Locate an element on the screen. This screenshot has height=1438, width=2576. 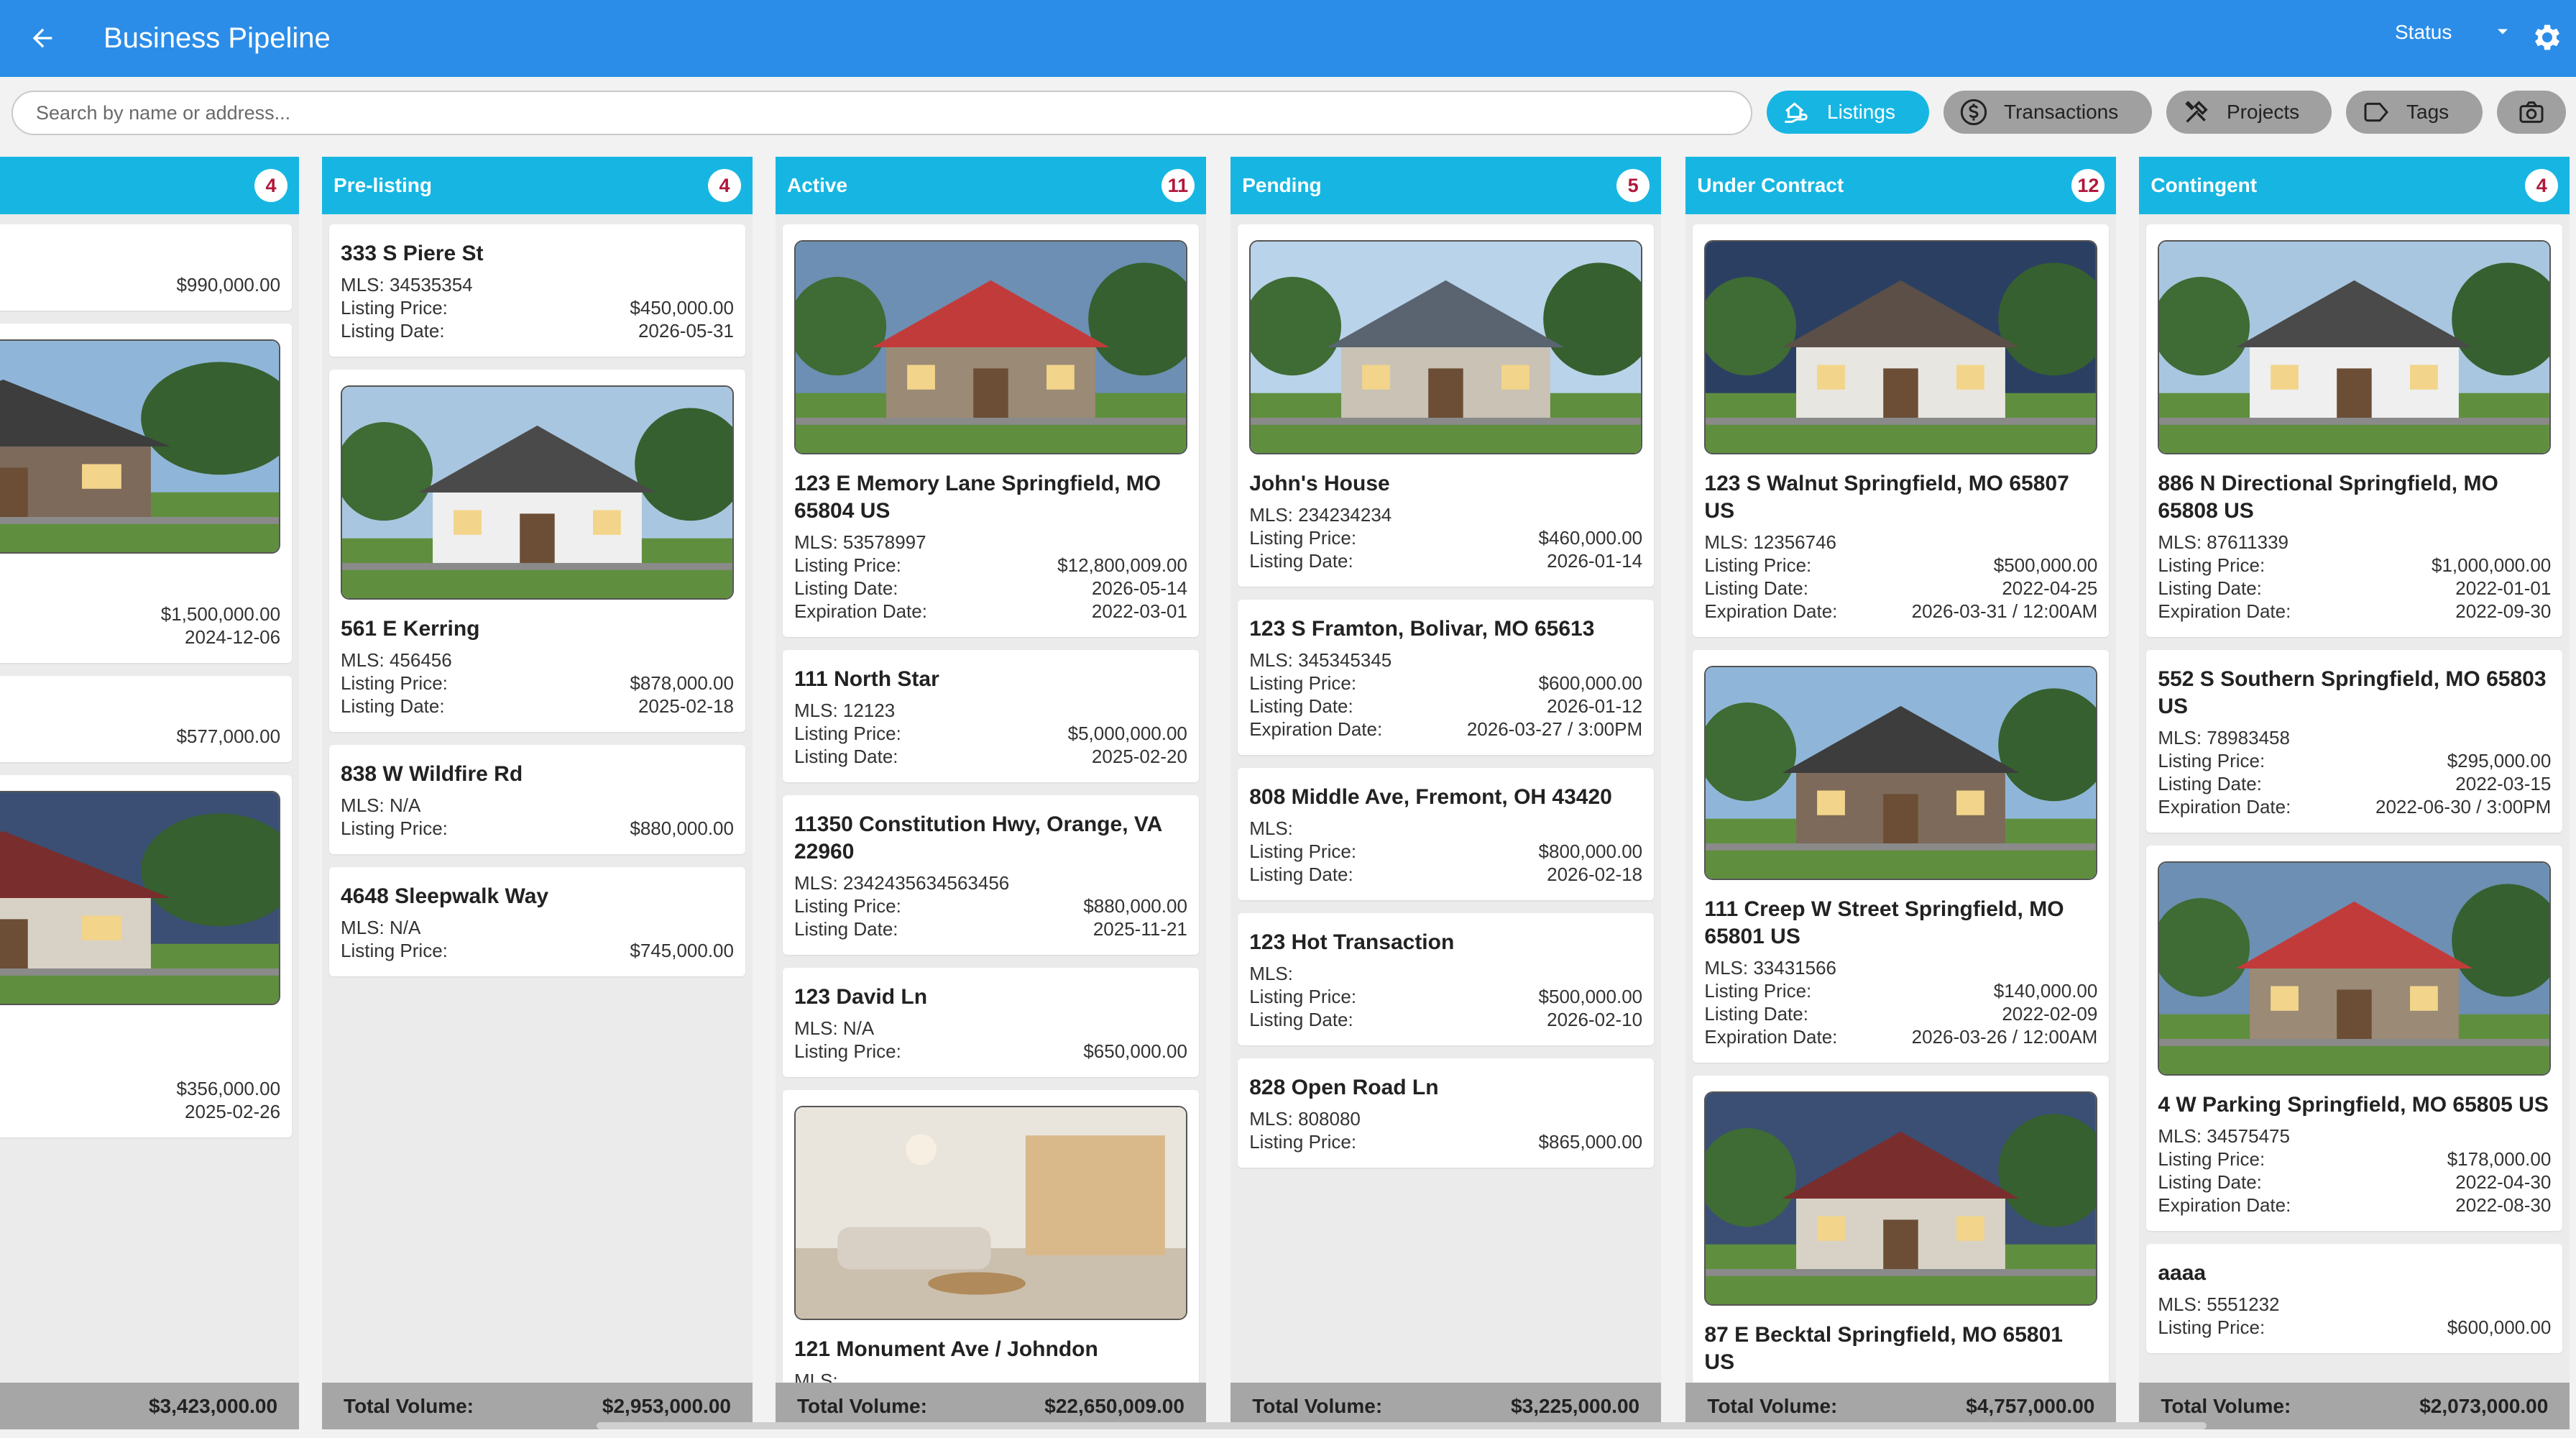
listing-field: MLS: N/A is located at coordinates (990, 1028).